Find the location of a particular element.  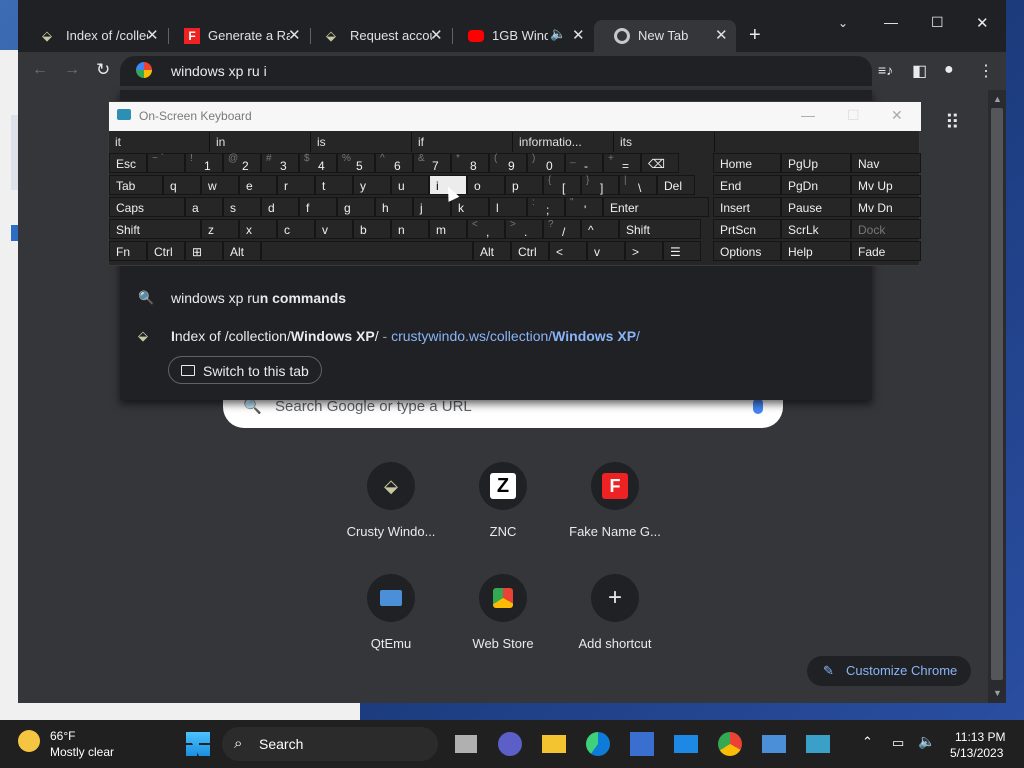

tab-new-tab: New Tab ✕ is located at coordinates (665, 36).